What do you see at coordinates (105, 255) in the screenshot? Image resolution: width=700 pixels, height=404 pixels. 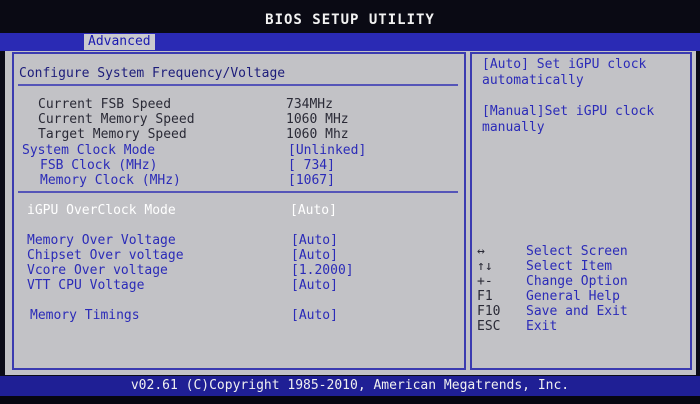 I see `chipset-over-voltage-label: Chipset Over voltage` at bounding box center [105, 255].